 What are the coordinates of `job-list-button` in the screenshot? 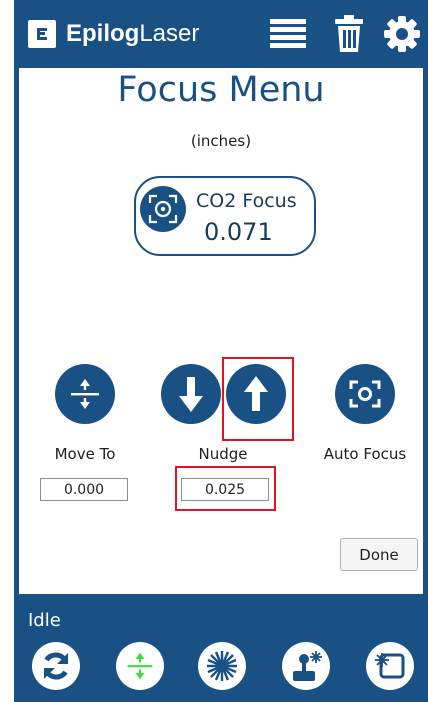 It's located at (288, 34).